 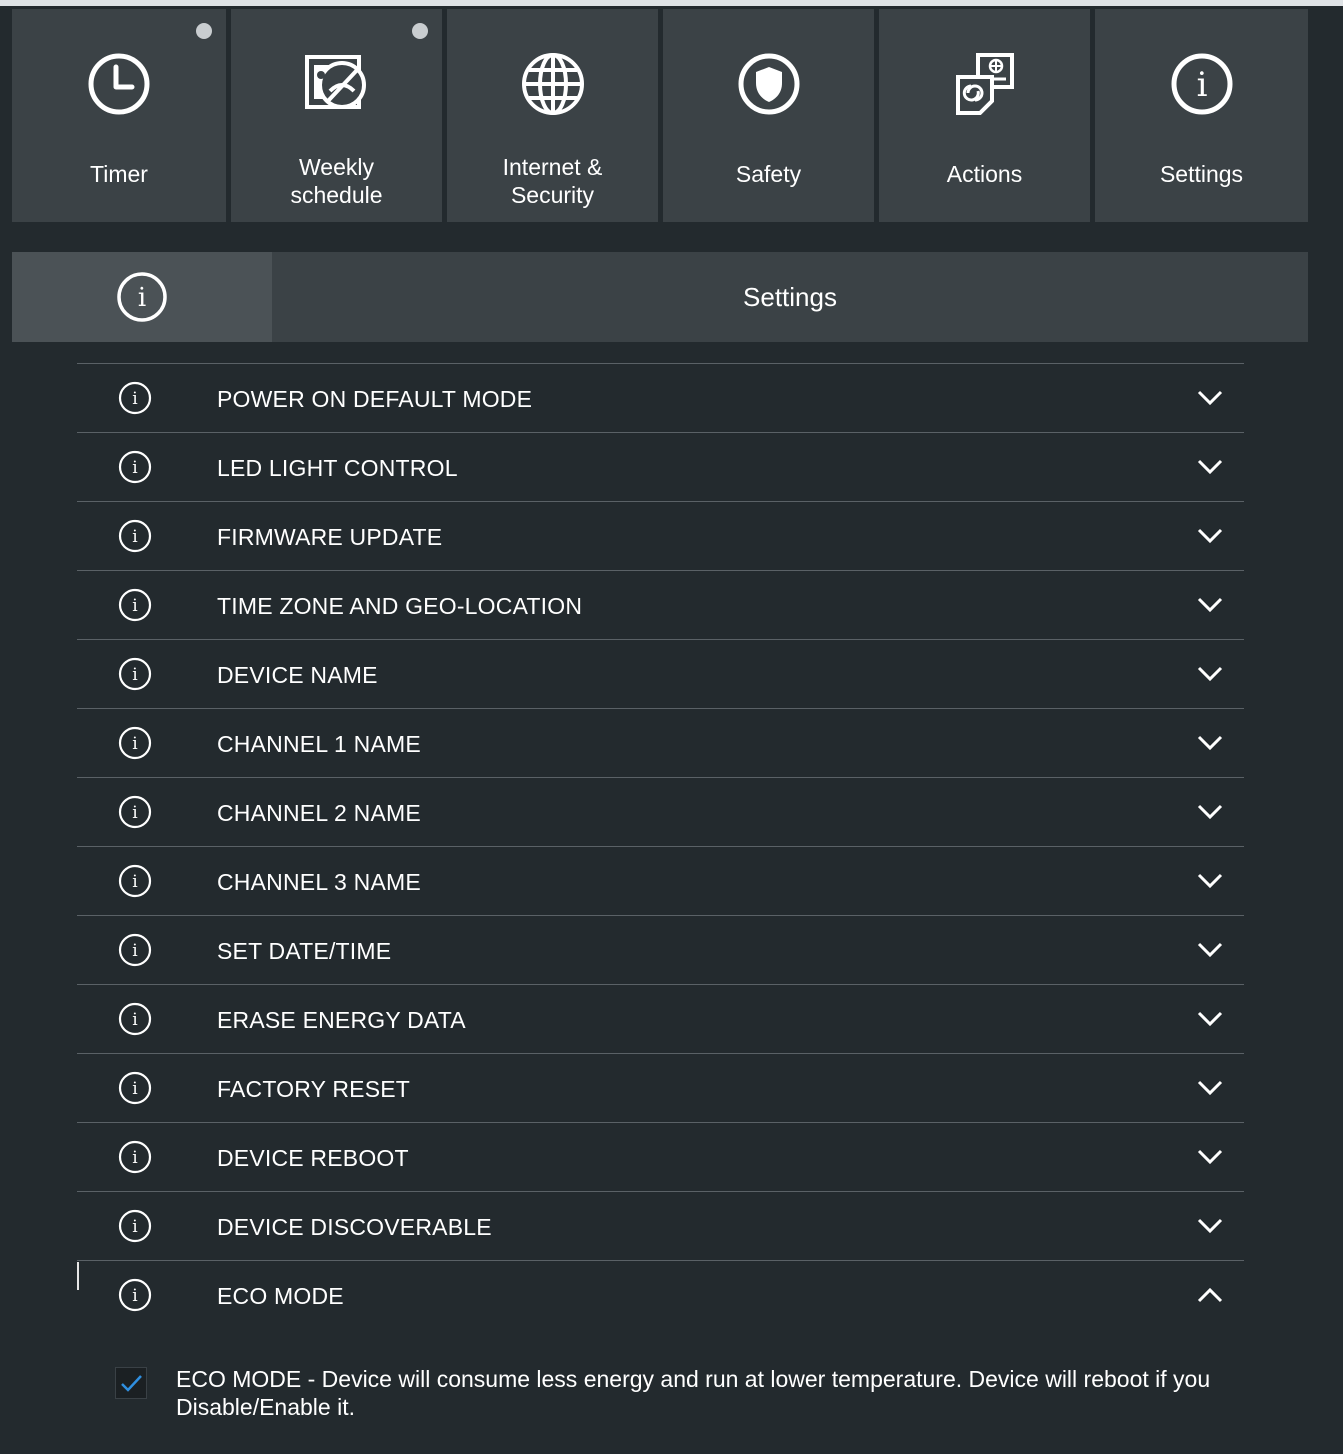 I want to click on clock-icon, so click(x=119, y=84).